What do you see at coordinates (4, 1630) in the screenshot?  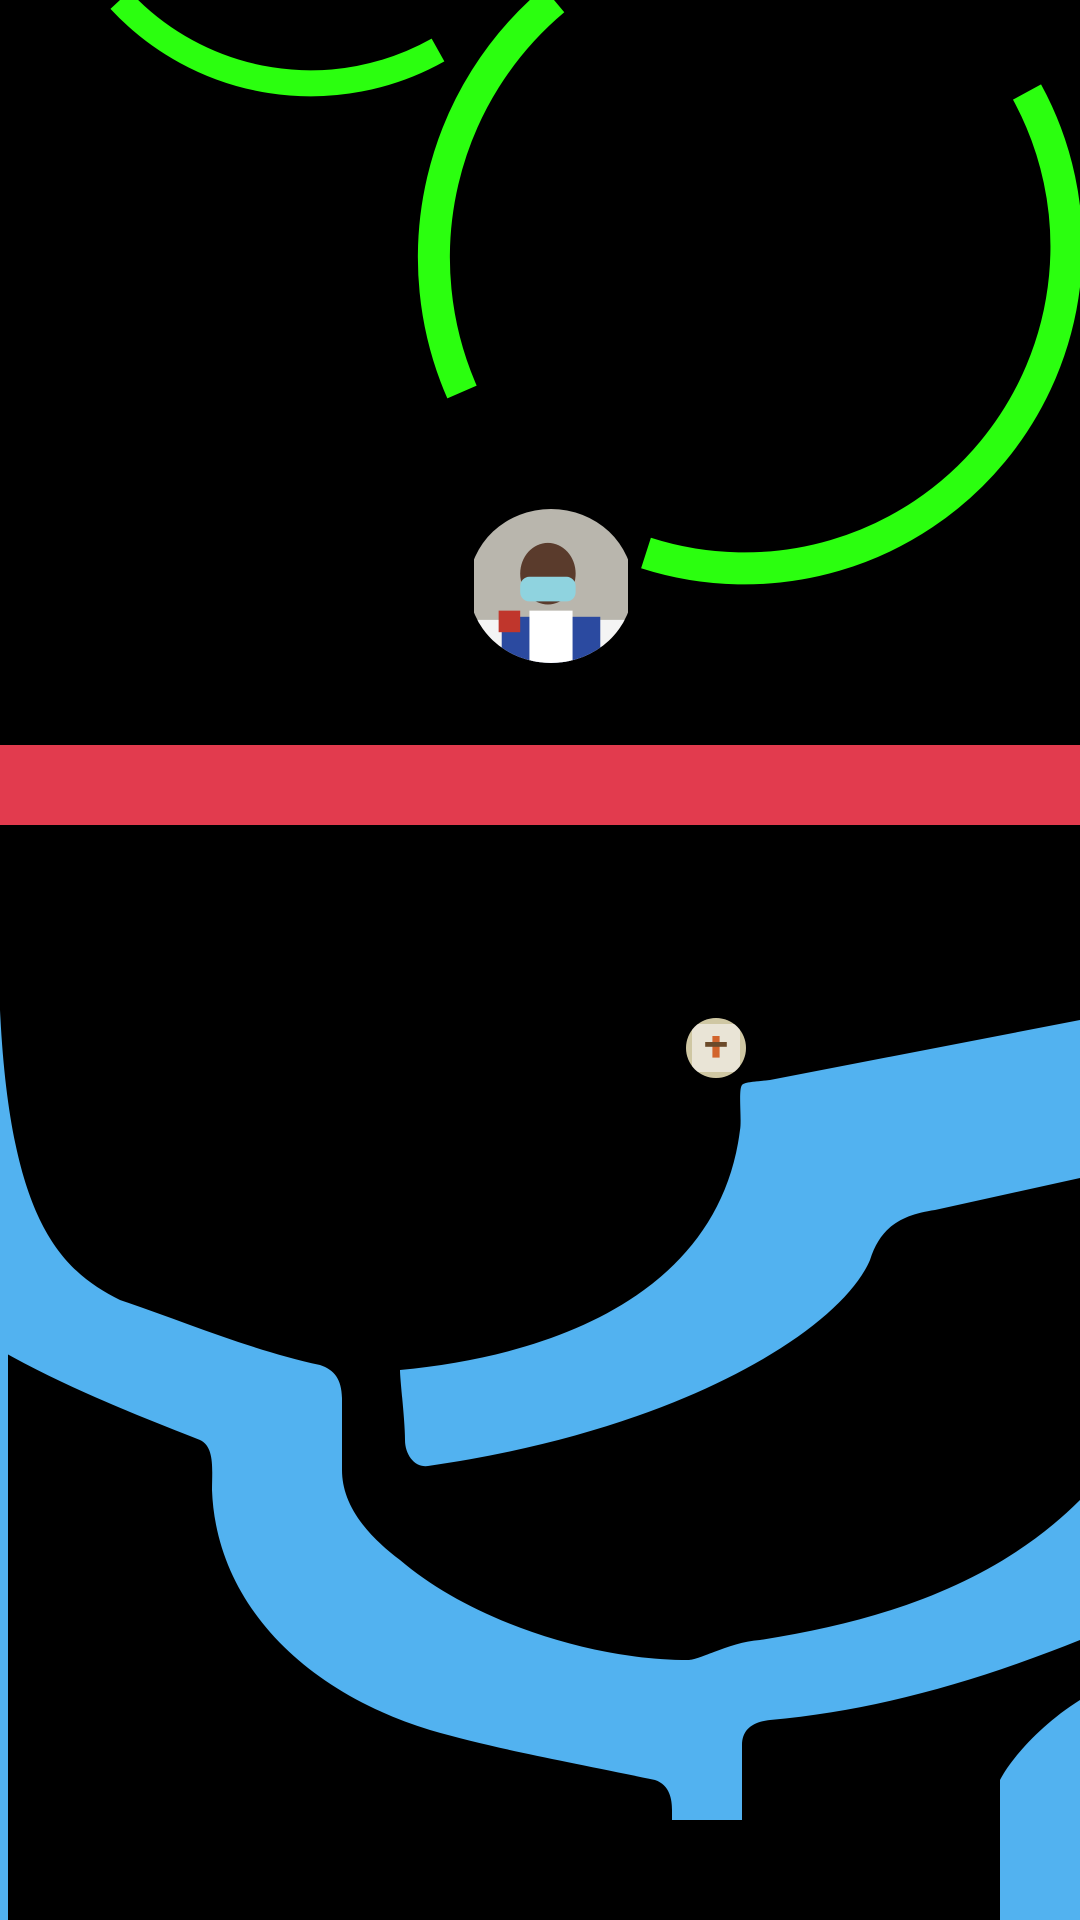 I see `player-track-left-edge` at bounding box center [4, 1630].